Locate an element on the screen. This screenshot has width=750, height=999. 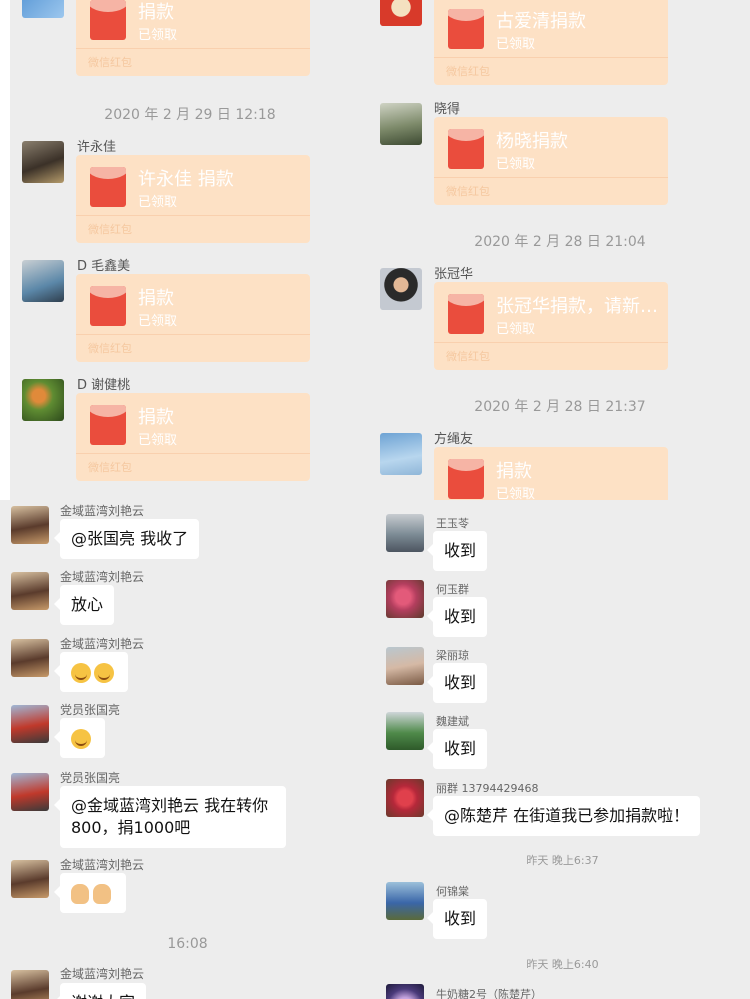
sender-name: 王玉苓 is located at coordinates (452, 523).